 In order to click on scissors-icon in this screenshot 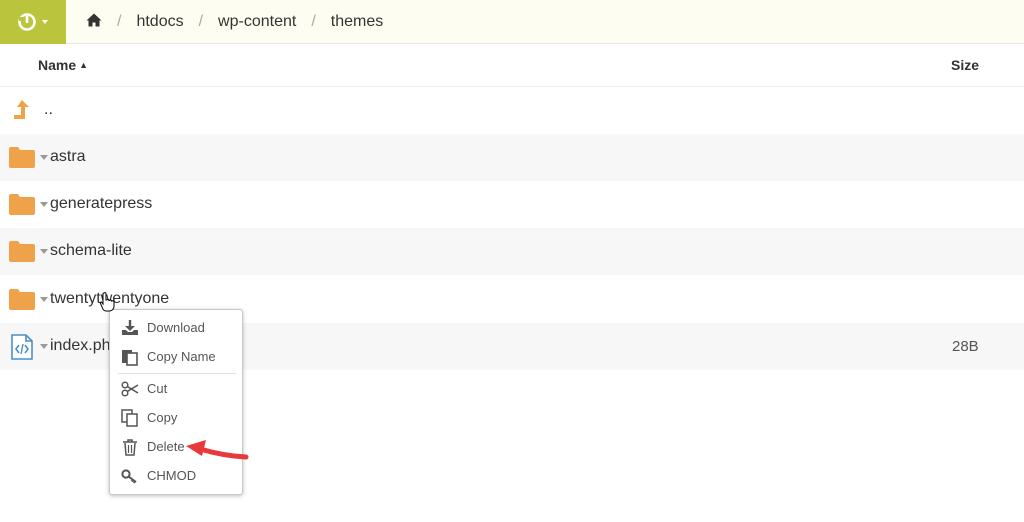, I will do `click(130, 389)`.